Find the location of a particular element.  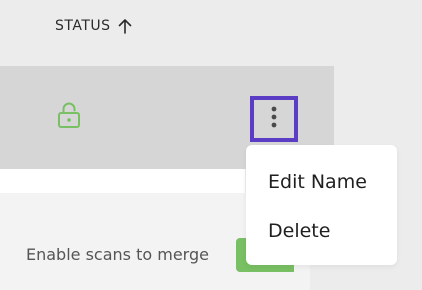

status-column-header: STATUS is located at coordinates (93, 26).